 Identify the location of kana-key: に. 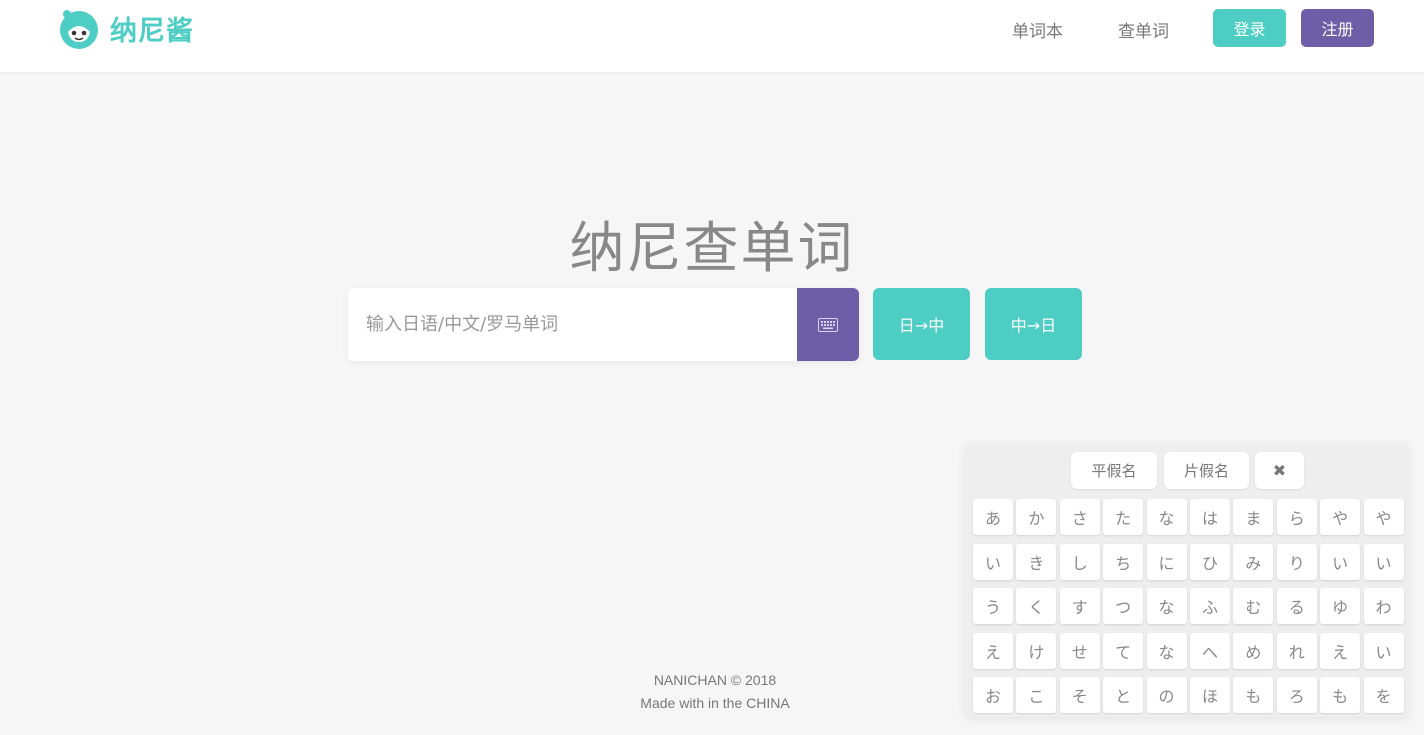
(1166, 561).